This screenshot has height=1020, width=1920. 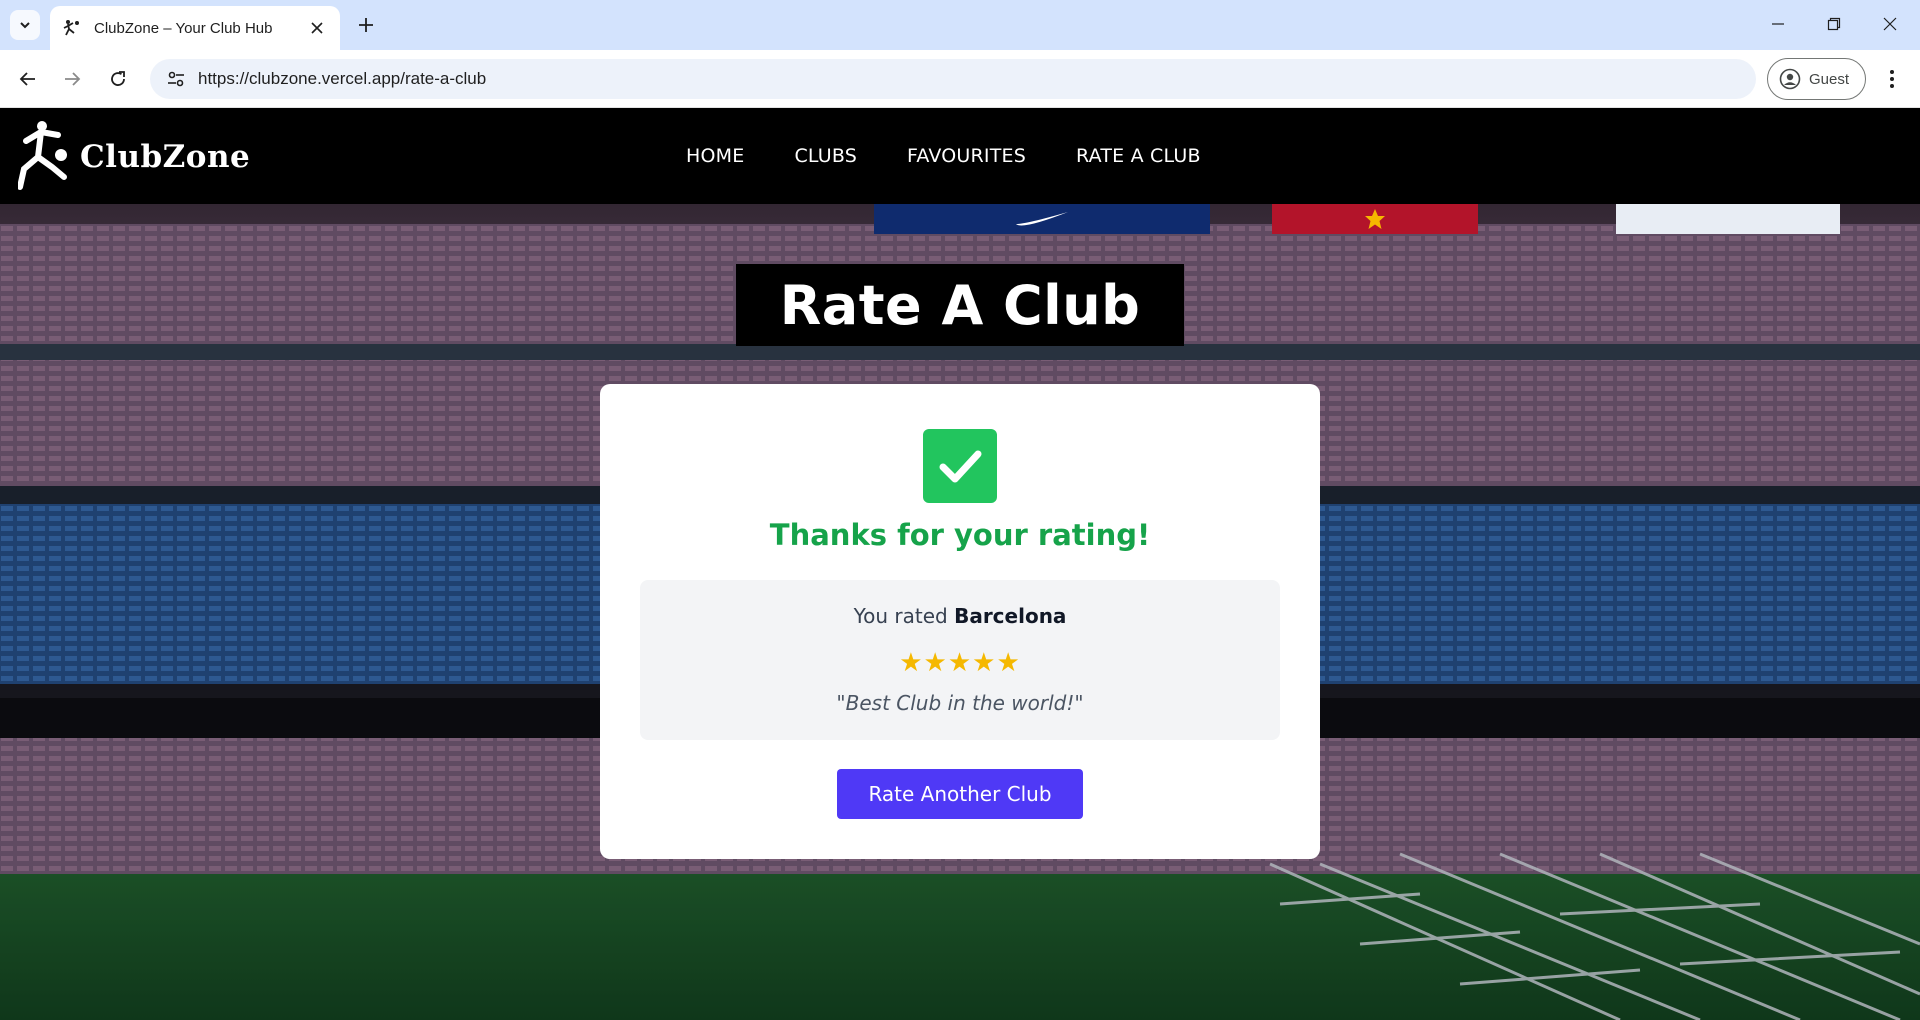 I want to click on profile-button: Guest, so click(x=1816, y=79).